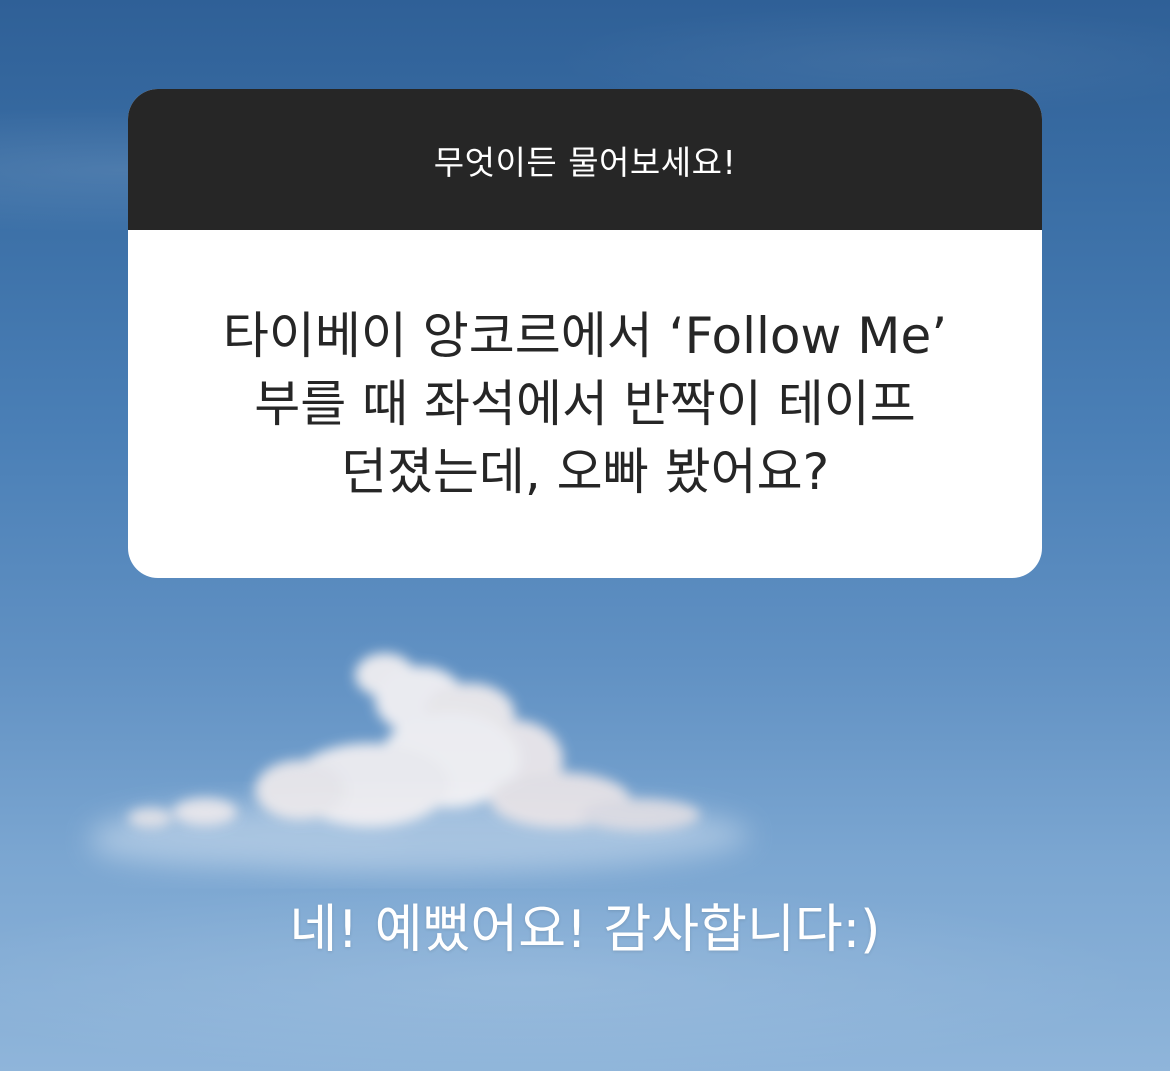 This screenshot has width=1170, height=1071. I want to click on question-sticker-header: 무엇이든 물어보세요!, so click(585, 159).